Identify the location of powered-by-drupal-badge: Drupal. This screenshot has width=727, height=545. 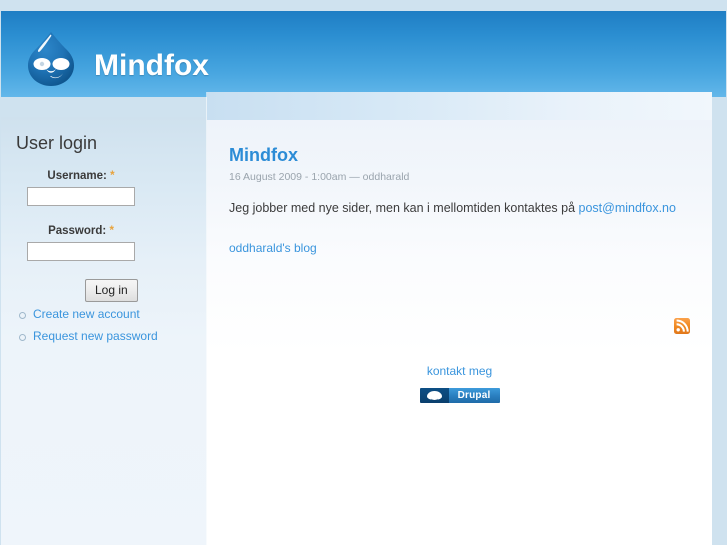
(459, 396).